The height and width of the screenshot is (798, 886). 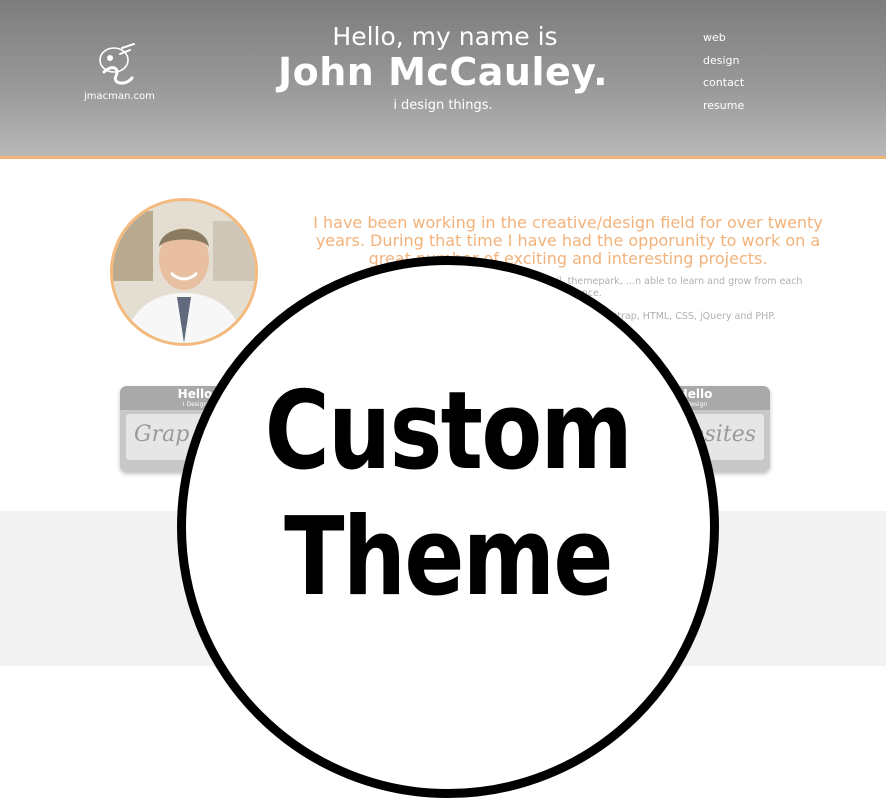 What do you see at coordinates (443, 72) in the screenshot?
I see `owner-name: John McCauley.` at bounding box center [443, 72].